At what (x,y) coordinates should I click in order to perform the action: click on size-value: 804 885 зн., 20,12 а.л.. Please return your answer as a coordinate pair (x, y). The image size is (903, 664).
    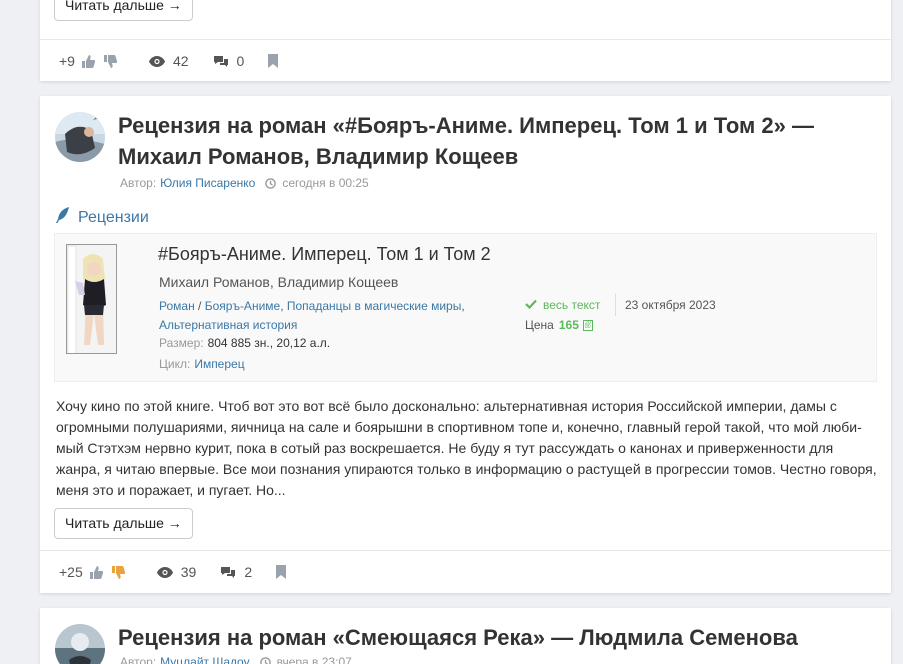
    Looking at the image, I should click on (269, 343).